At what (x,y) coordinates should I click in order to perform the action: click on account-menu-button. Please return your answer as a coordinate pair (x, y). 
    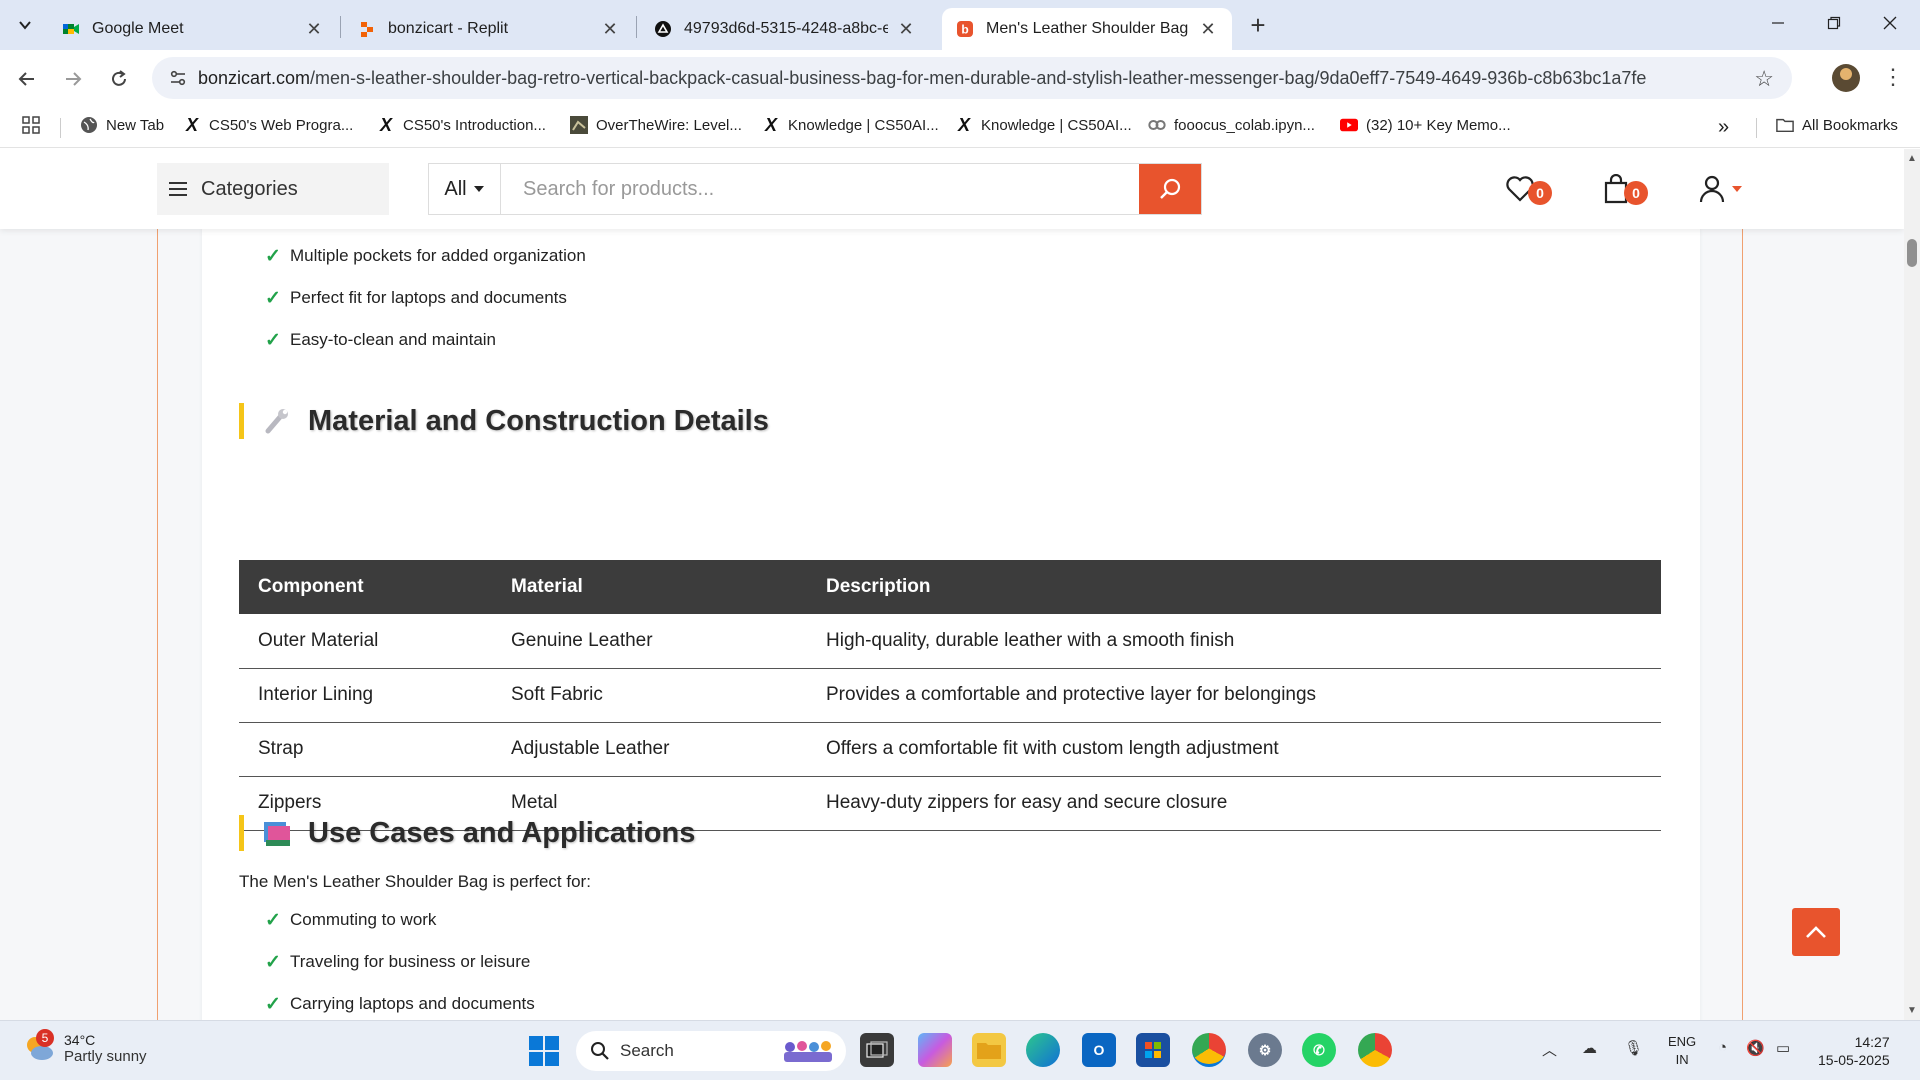
    Looking at the image, I should click on (1721, 189).